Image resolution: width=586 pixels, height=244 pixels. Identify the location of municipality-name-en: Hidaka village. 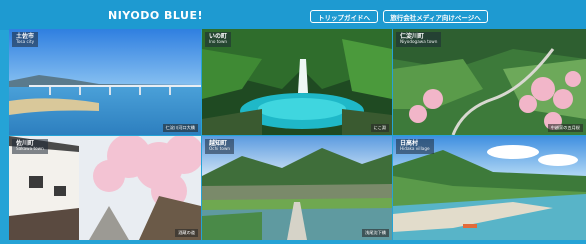
(415, 149).